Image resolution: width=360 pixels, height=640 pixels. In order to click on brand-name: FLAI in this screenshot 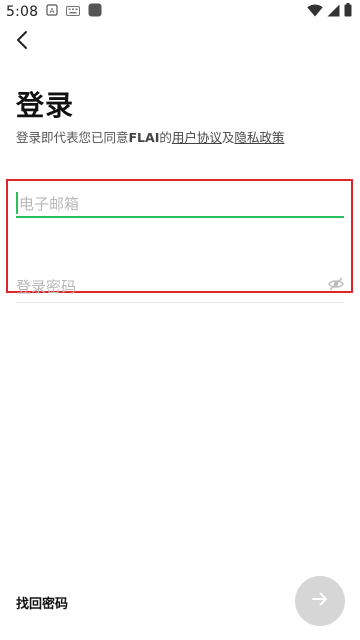, I will do `click(144, 137)`.